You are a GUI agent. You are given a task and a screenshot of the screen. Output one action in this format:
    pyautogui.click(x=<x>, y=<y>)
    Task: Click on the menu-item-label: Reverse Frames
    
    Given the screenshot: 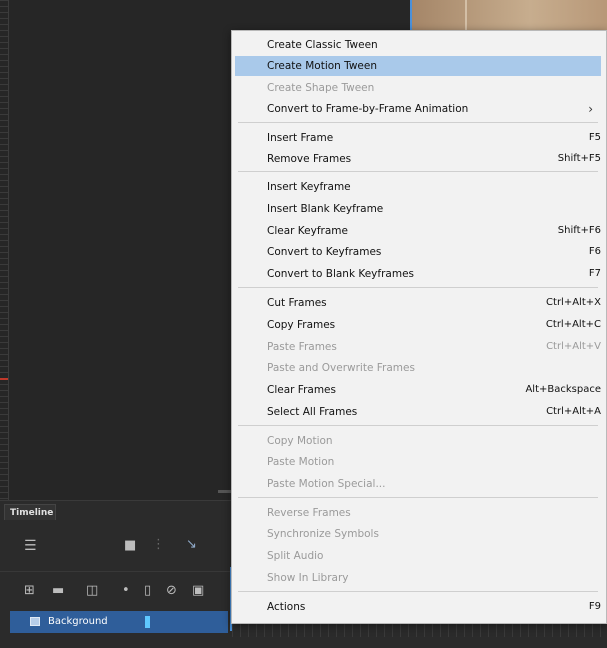 What is the action you would take?
    pyautogui.click(x=309, y=513)
    